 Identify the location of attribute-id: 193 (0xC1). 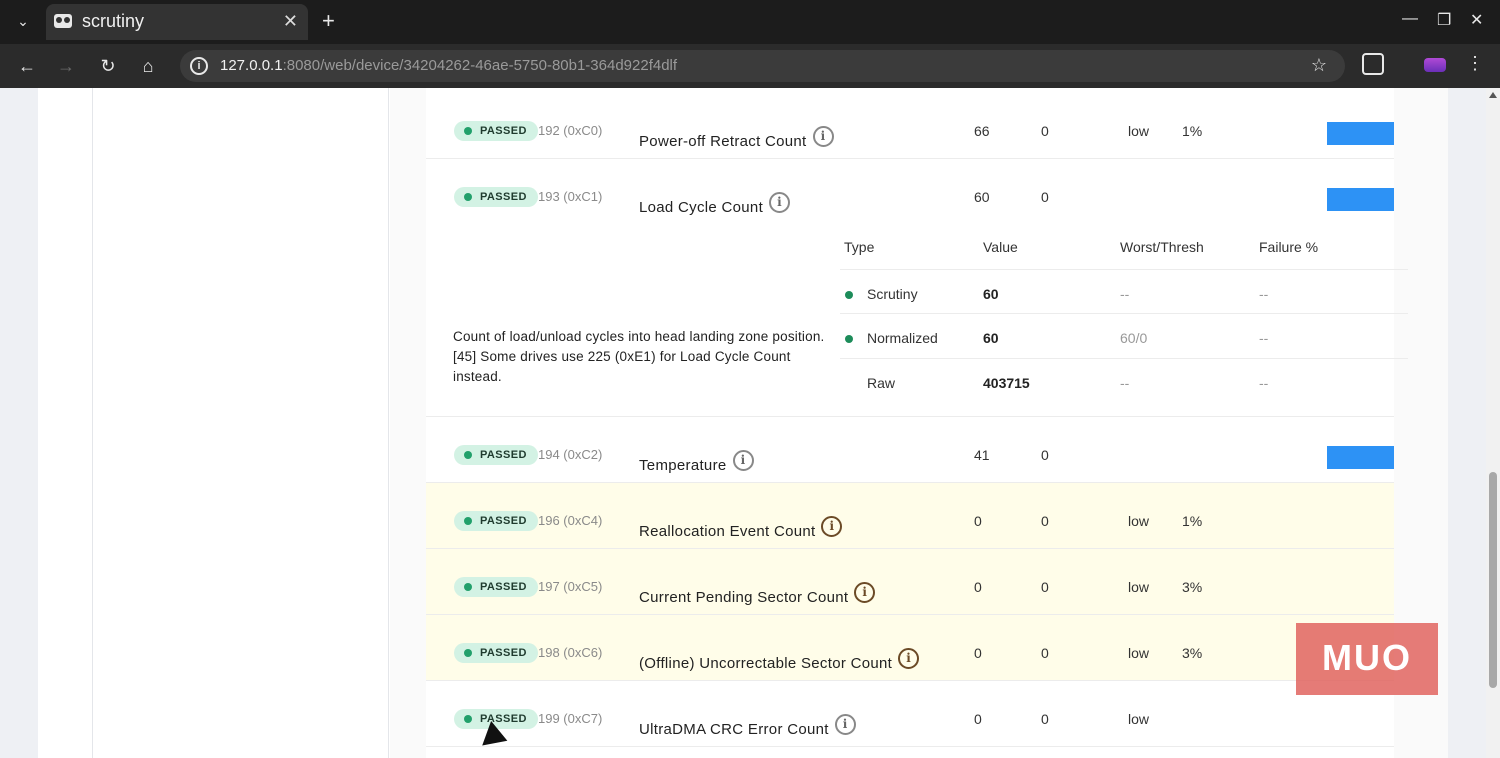
(570, 196).